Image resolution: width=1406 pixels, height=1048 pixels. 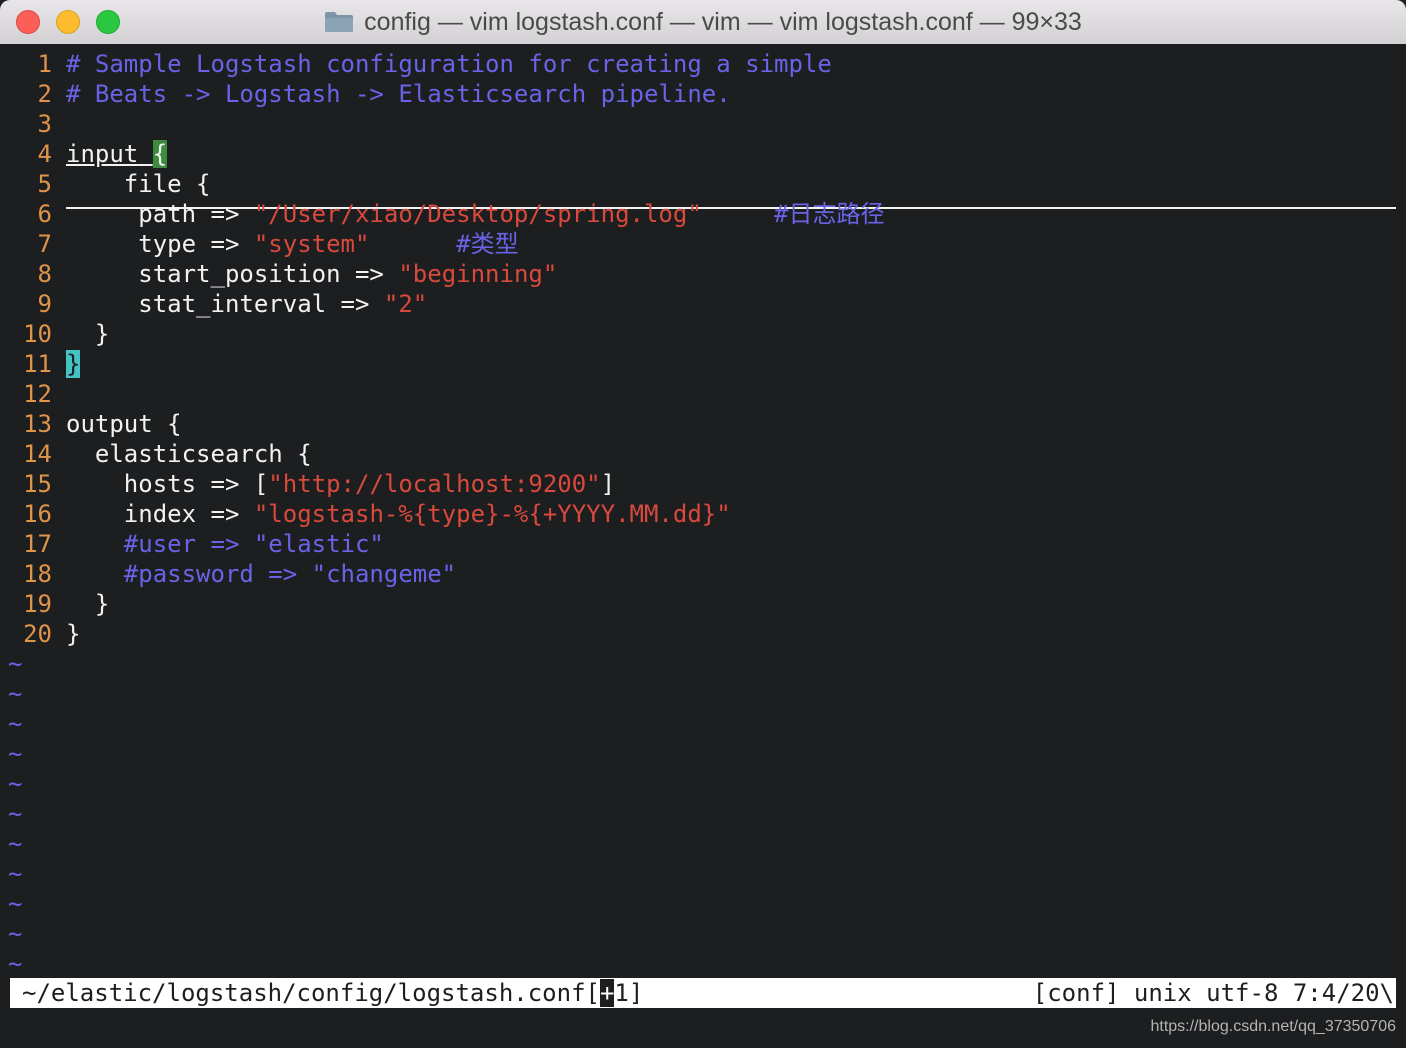 What do you see at coordinates (703, 364) in the screenshot?
I see `code-line: 11}` at bounding box center [703, 364].